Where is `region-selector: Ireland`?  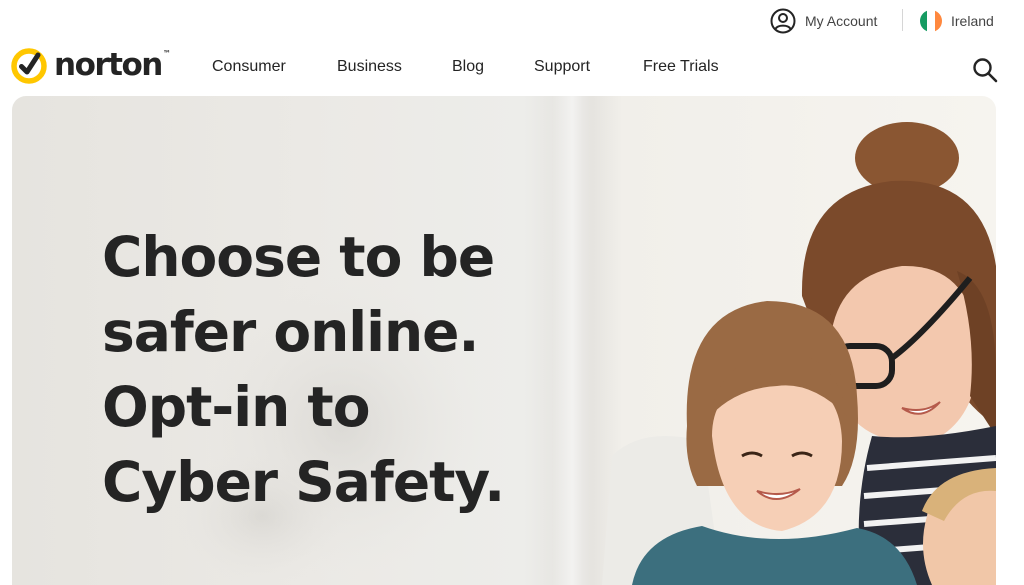
region-selector: Ireland is located at coordinates (957, 21).